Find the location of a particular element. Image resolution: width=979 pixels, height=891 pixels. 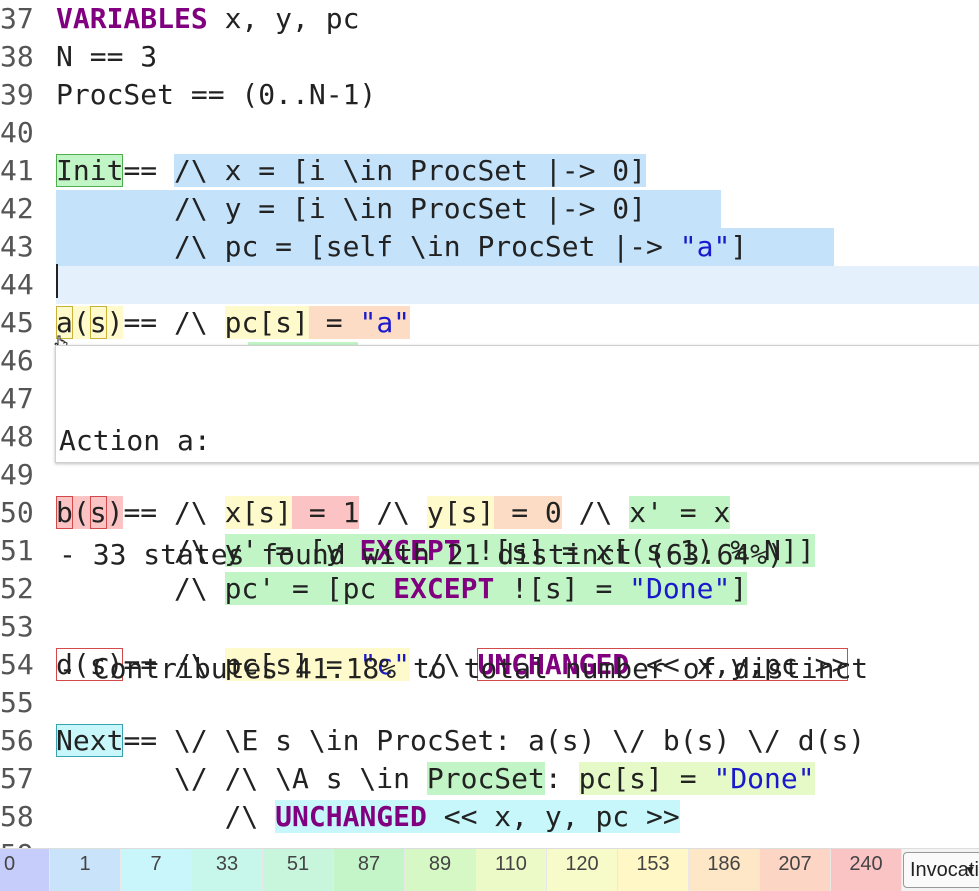

line-number: 45 is located at coordinates (17, 322).